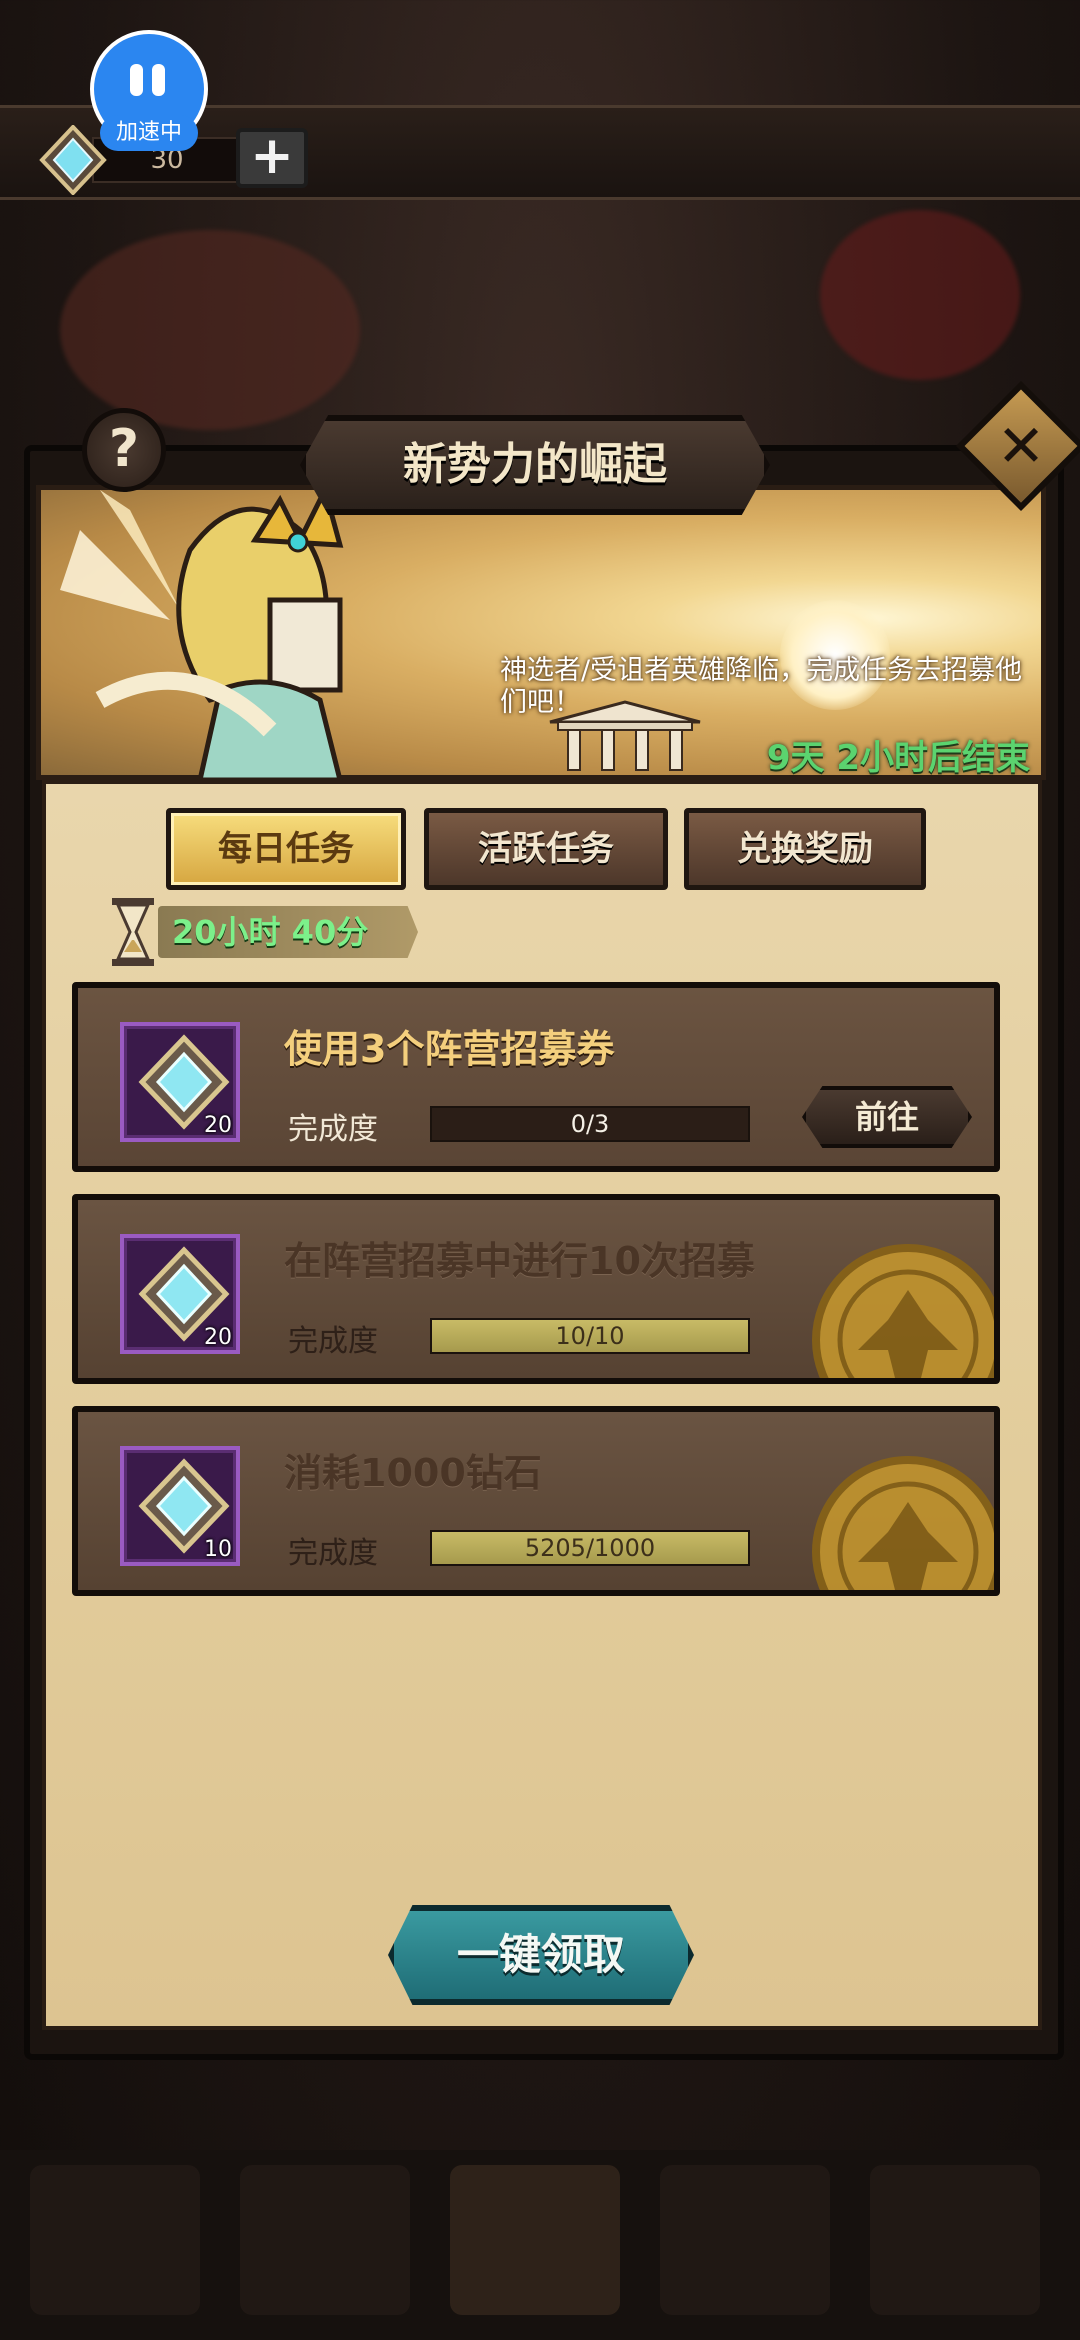 This screenshot has height=2340, width=1080. Describe the element at coordinates (449, 1049) in the screenshot. I see `task-title: 使用3个阵营招募券` at that location.